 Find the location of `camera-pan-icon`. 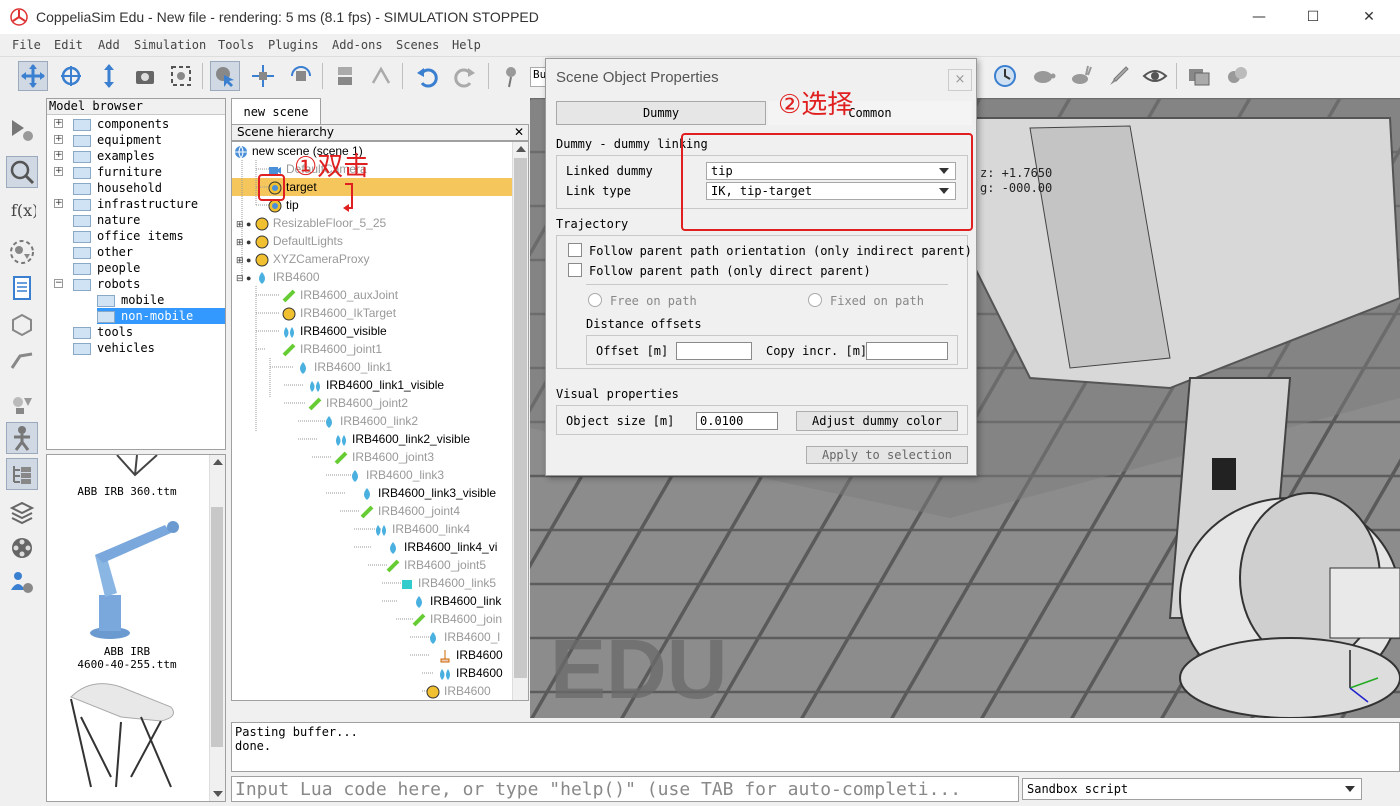

camera-pan-icon is located at coordinates (33, 76).